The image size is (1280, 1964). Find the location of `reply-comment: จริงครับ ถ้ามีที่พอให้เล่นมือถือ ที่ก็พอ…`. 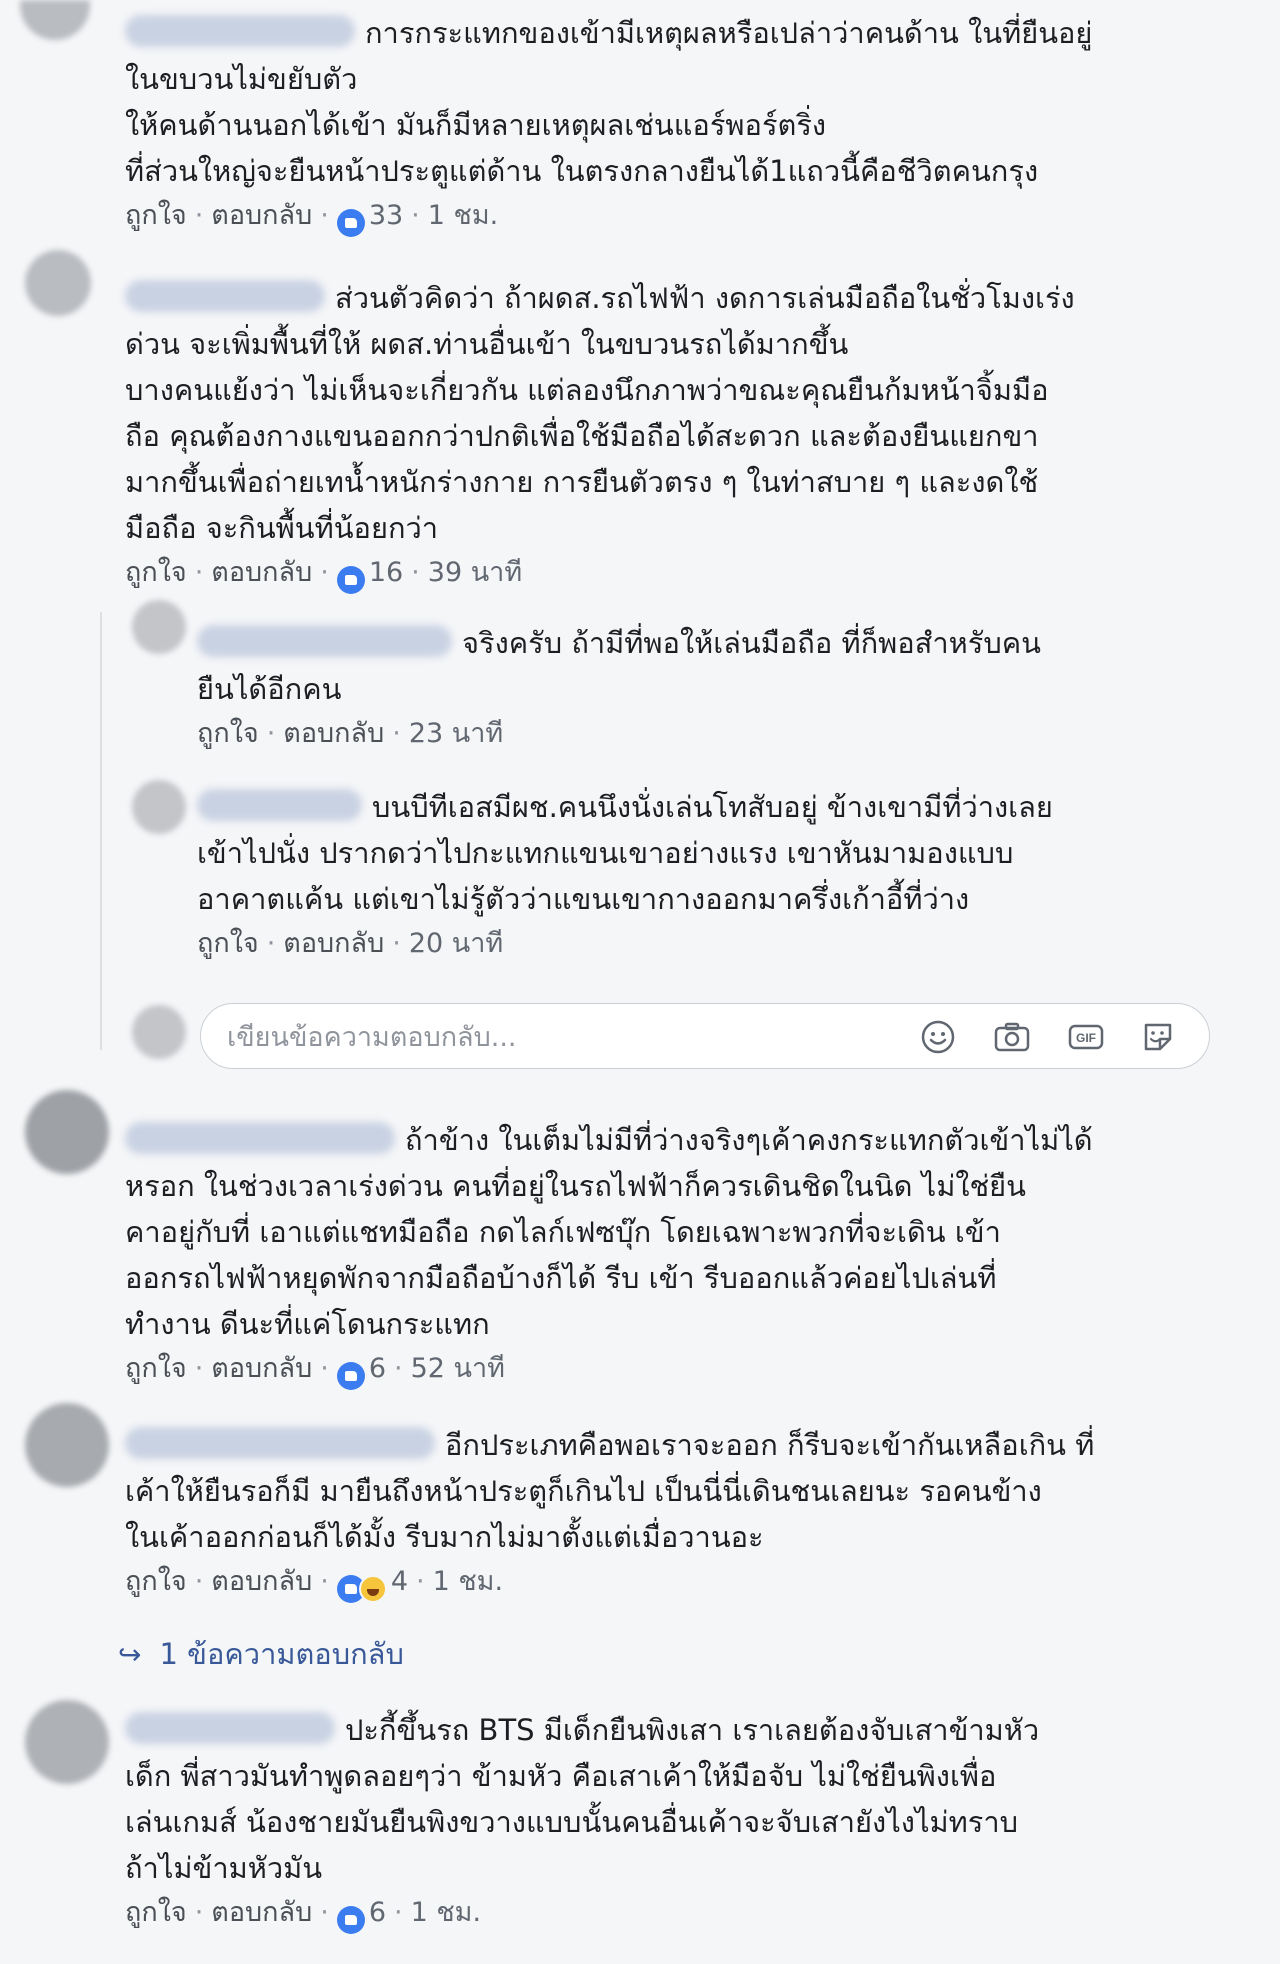

reply-comment: จริงครับ ถ้ามีที่พอให้เล่นมือถือ ที่ก็พอ… is located at coordinates (712, 687).